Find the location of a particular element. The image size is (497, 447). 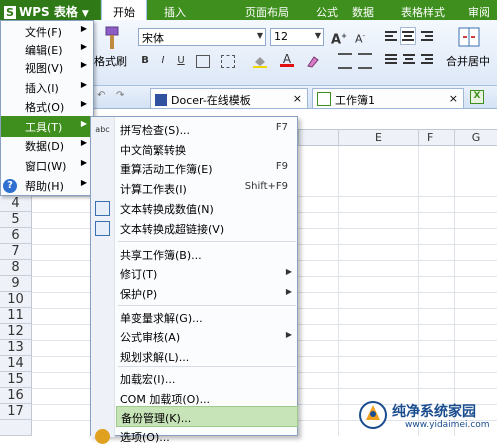

row-header: 12 is located at coordinates (16, 332).